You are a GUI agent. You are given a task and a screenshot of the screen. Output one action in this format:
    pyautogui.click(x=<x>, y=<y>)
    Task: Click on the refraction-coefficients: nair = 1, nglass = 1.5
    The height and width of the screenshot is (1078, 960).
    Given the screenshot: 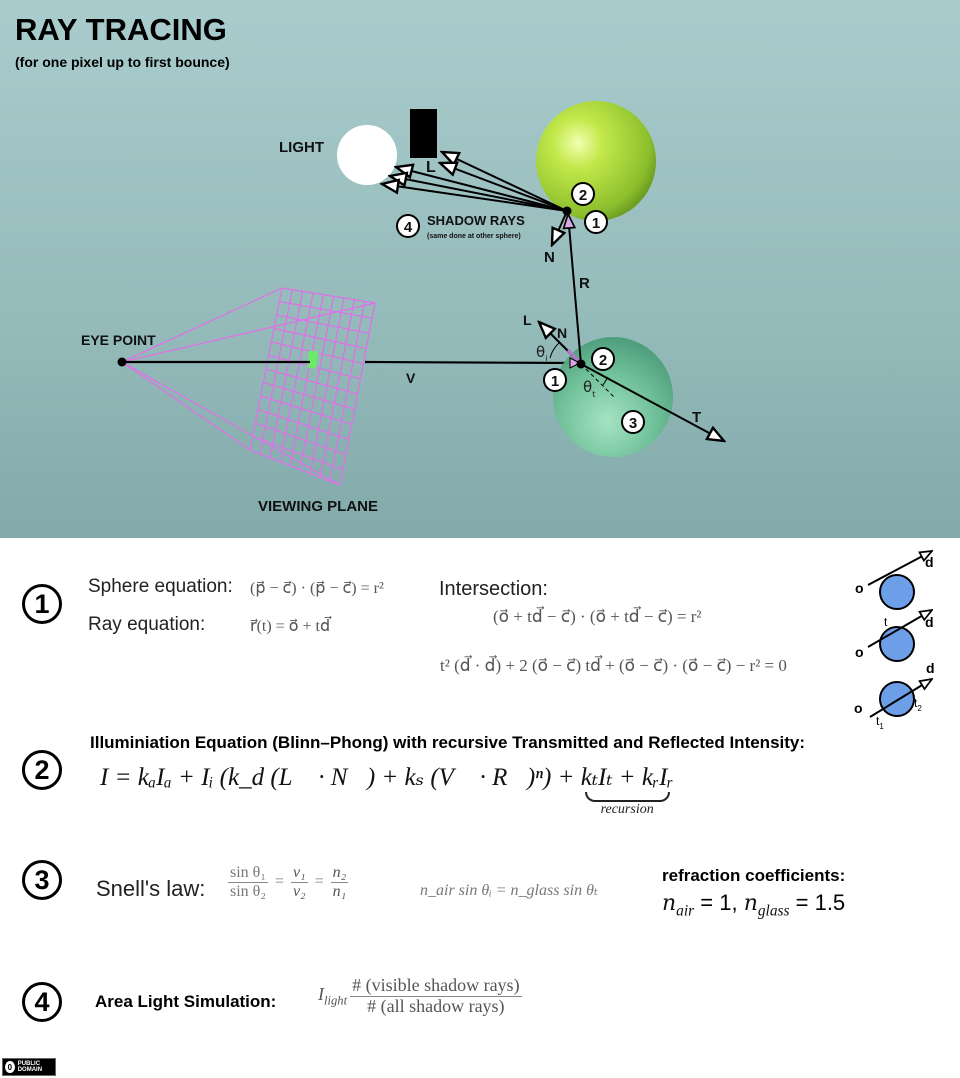 What is the action you would take?
    pyautogui.click(x=754, y=905)
    